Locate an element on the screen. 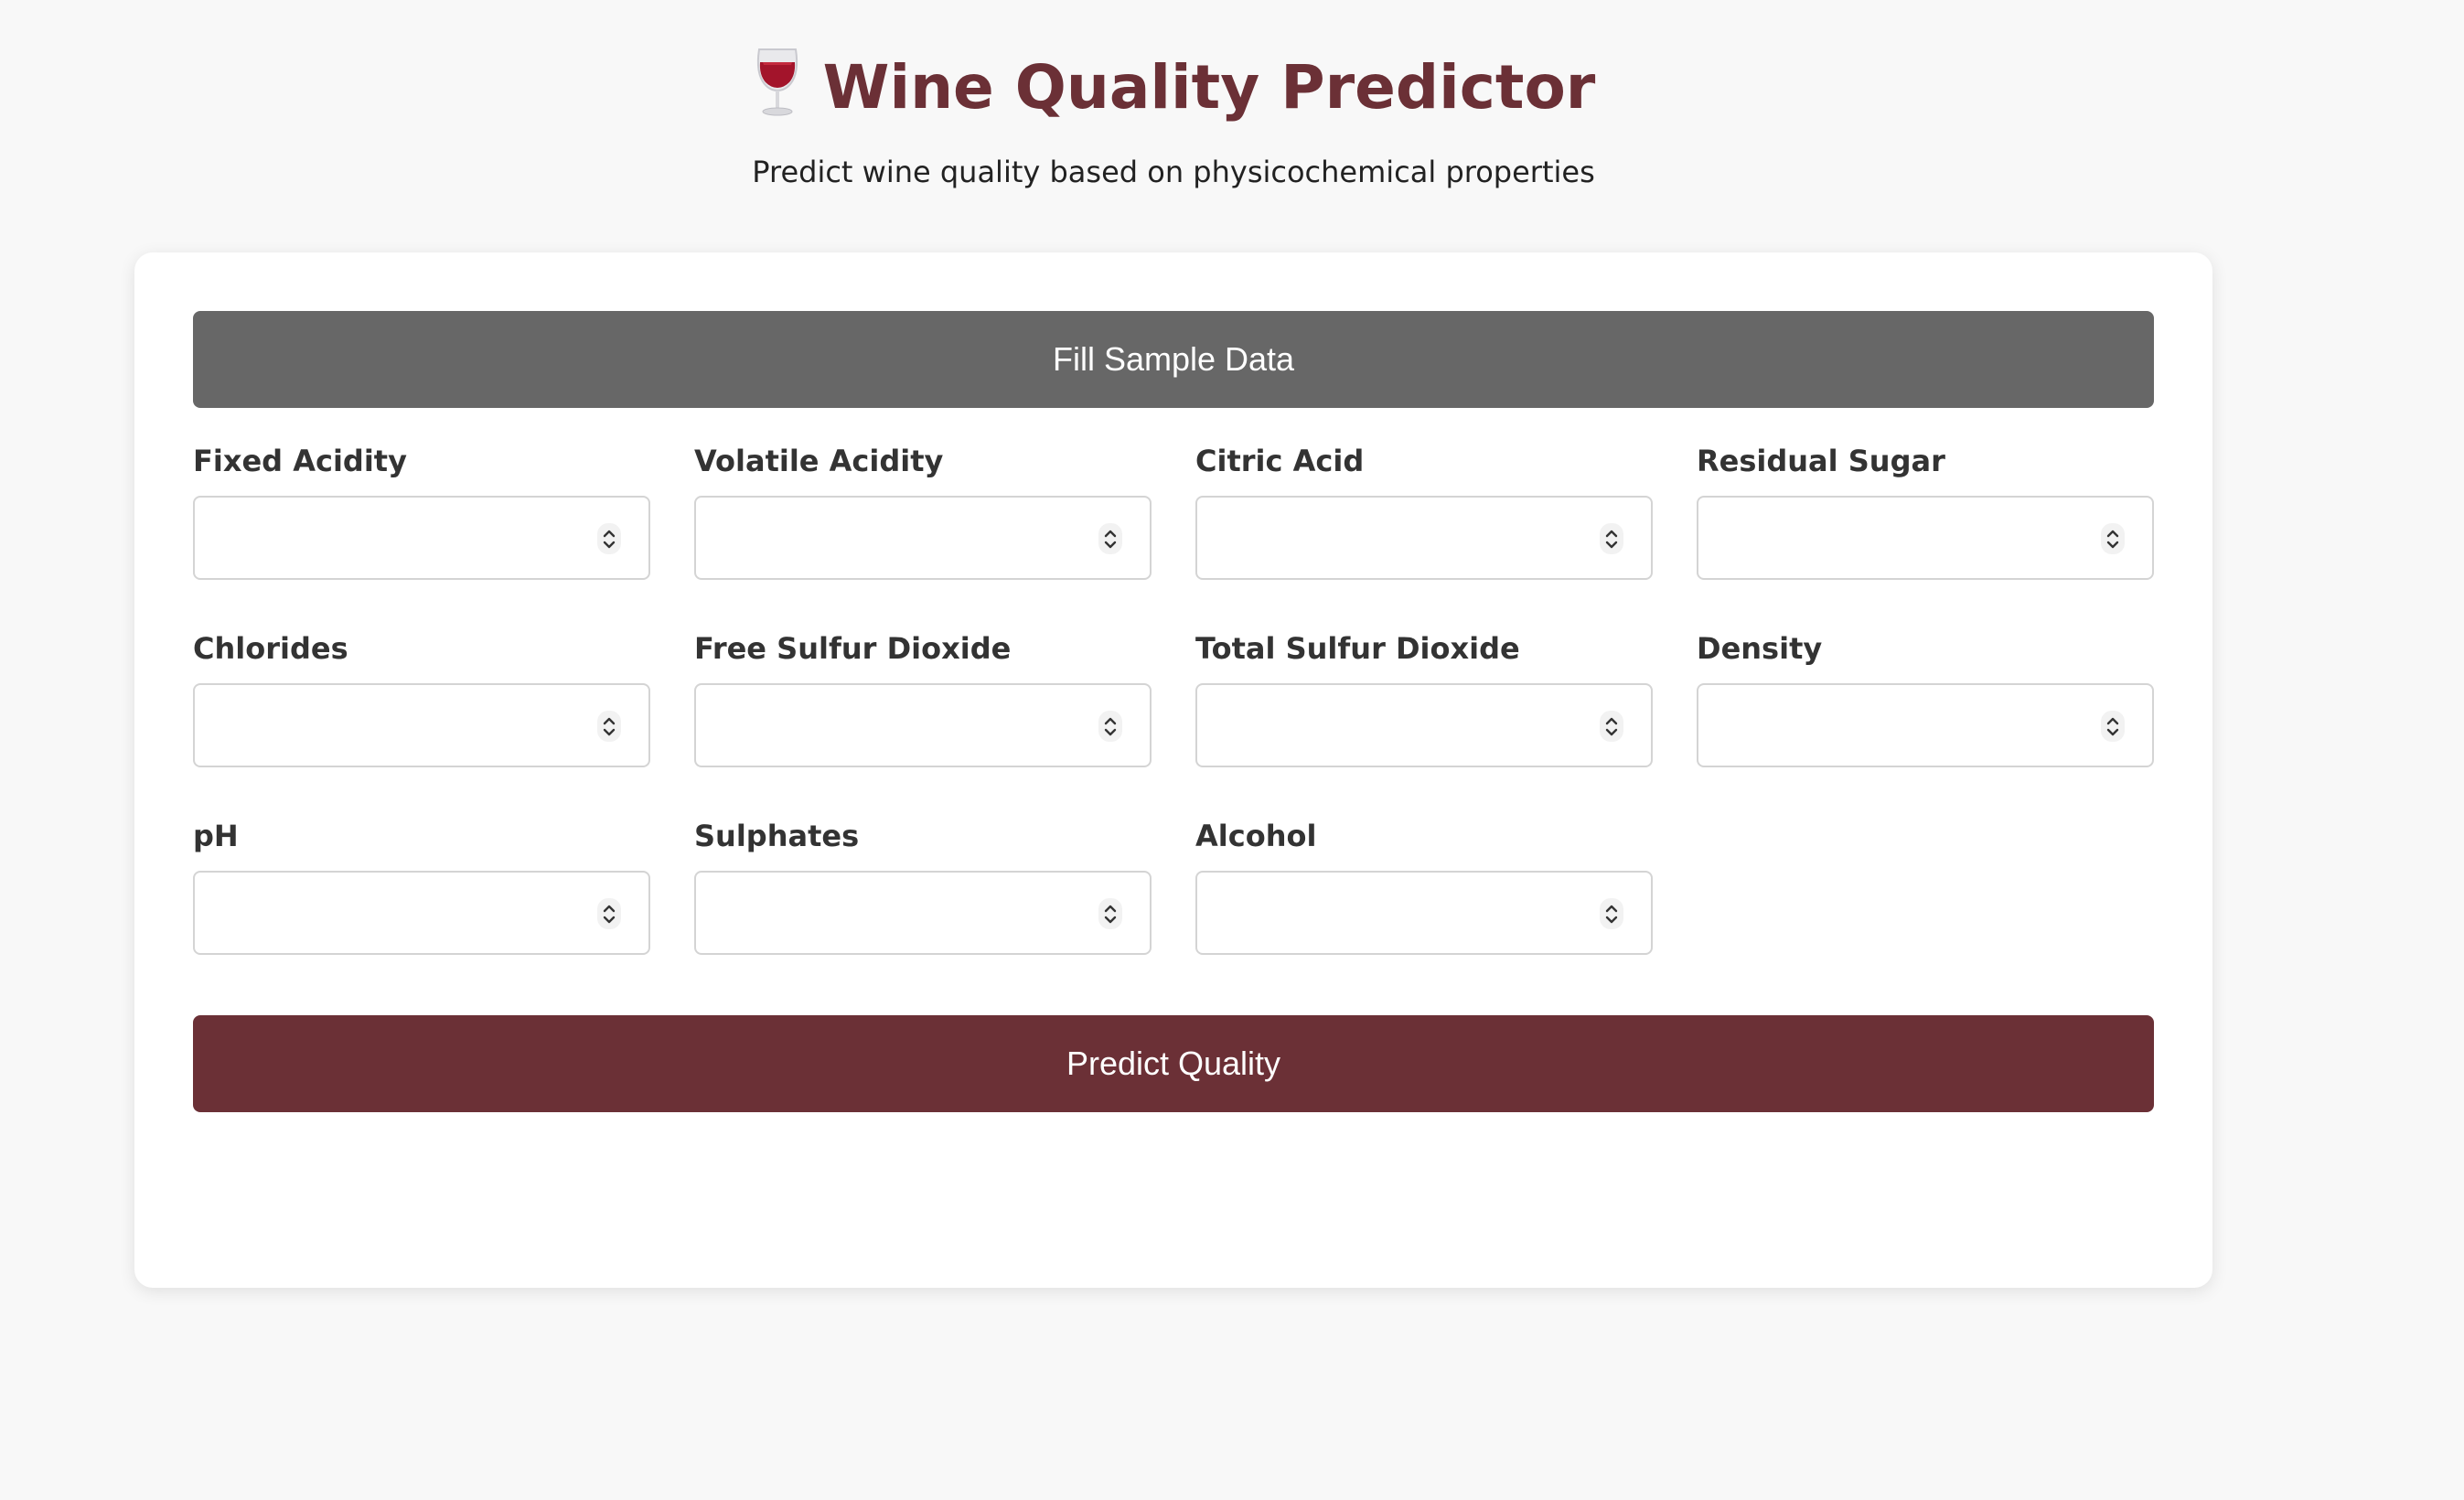 The height and width of the screenshot is (1500, 2464). total-sulfur-dioxide-input is located at coordinates (1394, 725).